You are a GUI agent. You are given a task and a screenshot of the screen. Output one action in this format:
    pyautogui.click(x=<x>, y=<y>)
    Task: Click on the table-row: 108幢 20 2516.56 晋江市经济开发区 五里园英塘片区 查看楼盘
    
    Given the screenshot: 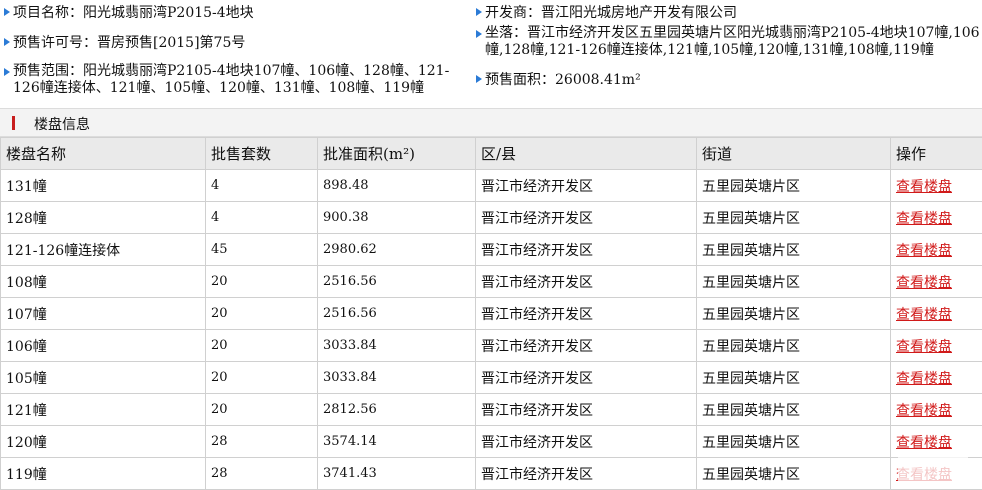 What is the action you would take?
    pyautogui.click(x=491, y=282)
    